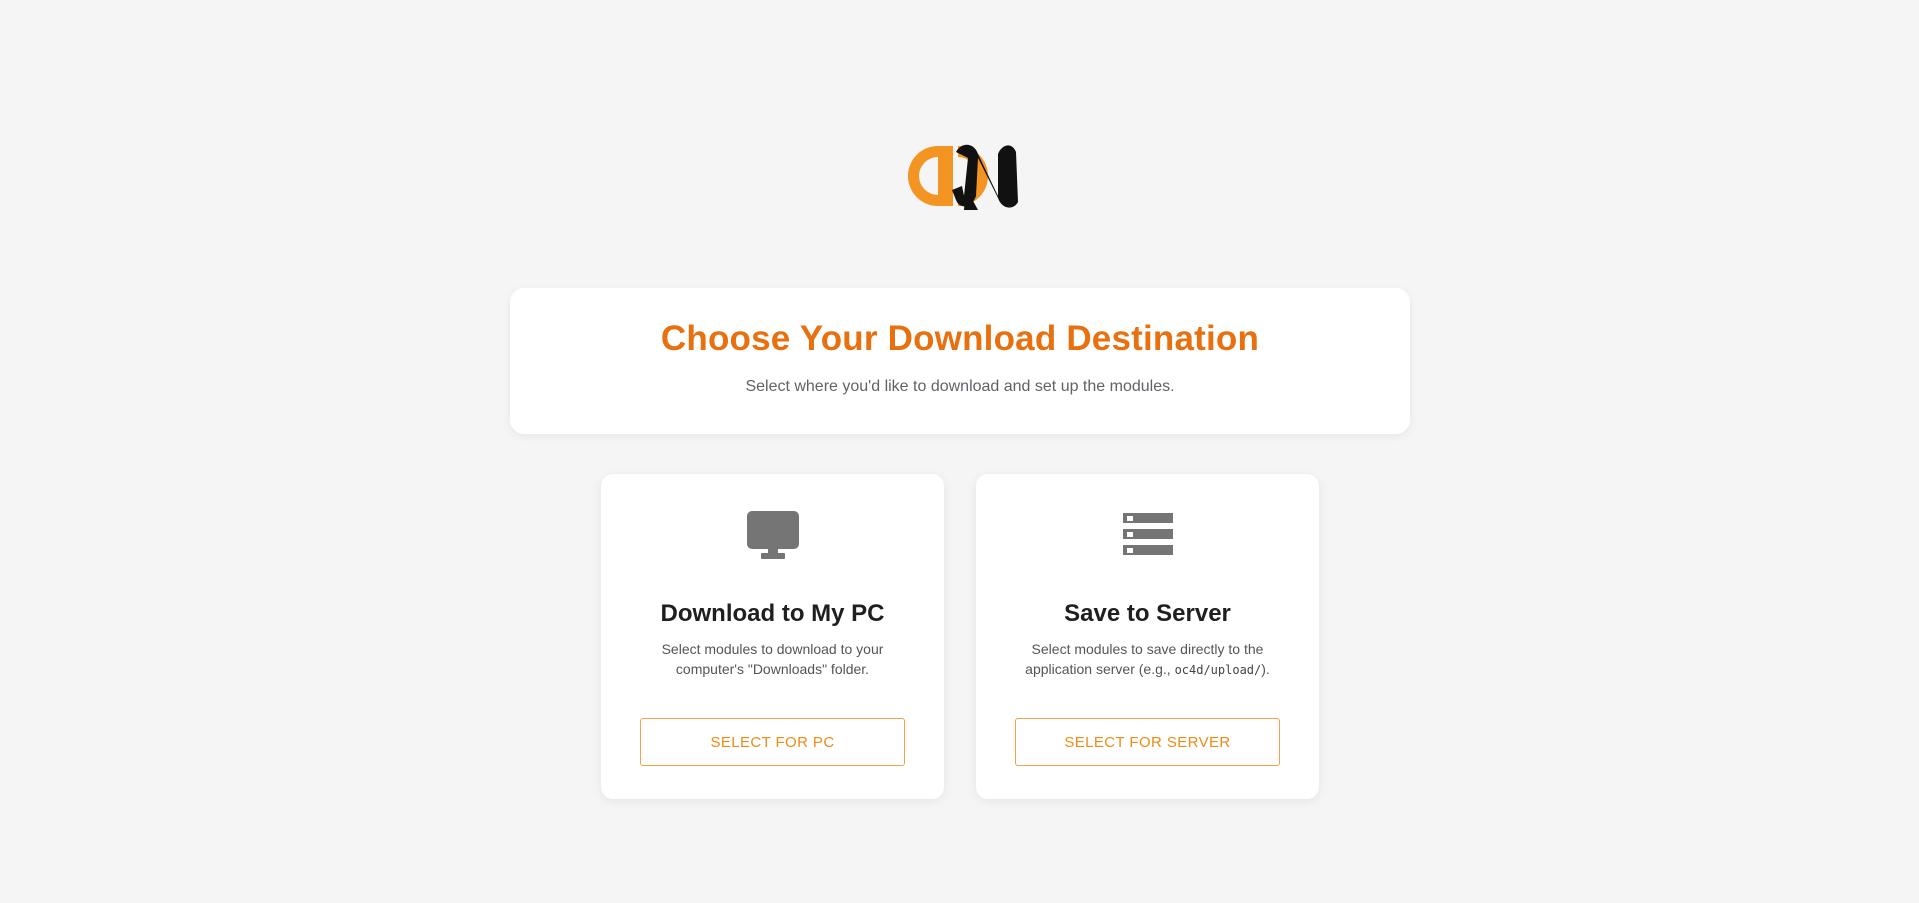  What do you see at coordinates (960, 338) in the screenshot?
I see `page-title: Choose Your Download Destination` at bounding box center [960, 338].